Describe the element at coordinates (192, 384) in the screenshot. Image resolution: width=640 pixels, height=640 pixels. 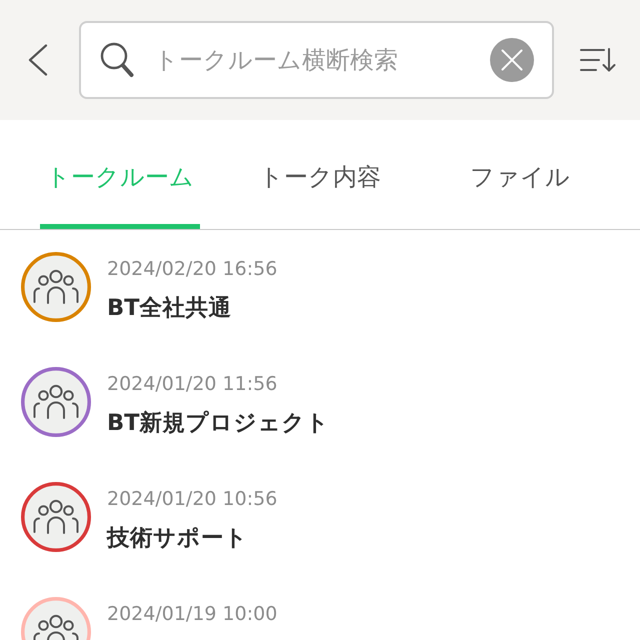
I see `room-timestamp: 2024/01/20 11:56` at that location.